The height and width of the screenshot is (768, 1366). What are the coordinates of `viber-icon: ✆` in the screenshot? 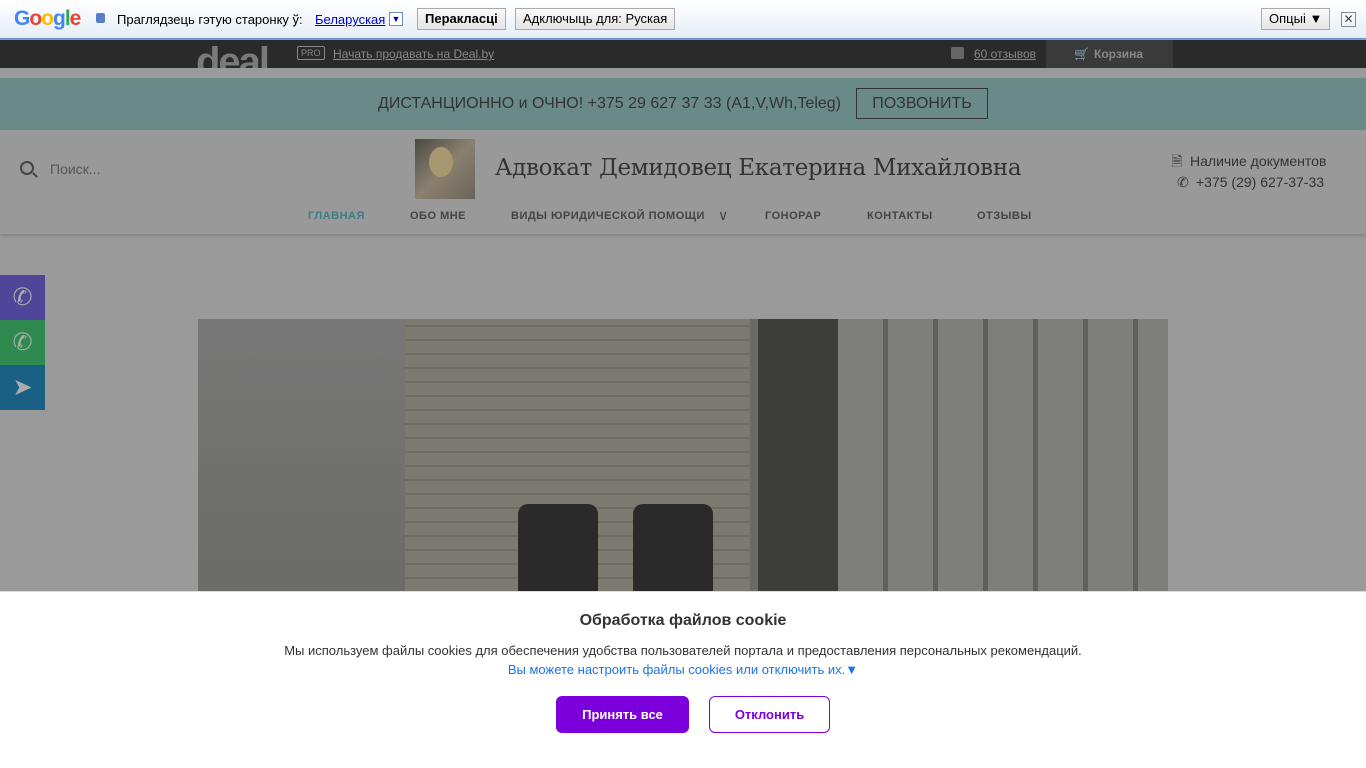 It's located at (22, 297).